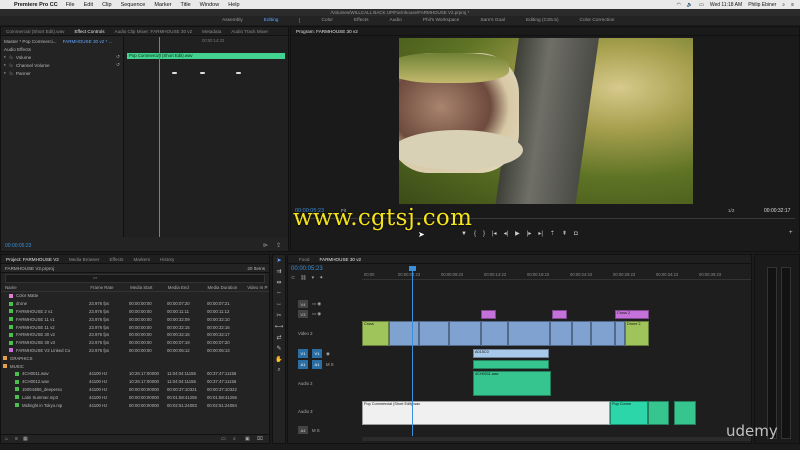 The image size is (800, 450). Describe the element at coordinates (278, 245) in the screenshot. I see `export-icon: ⇪` at that location.